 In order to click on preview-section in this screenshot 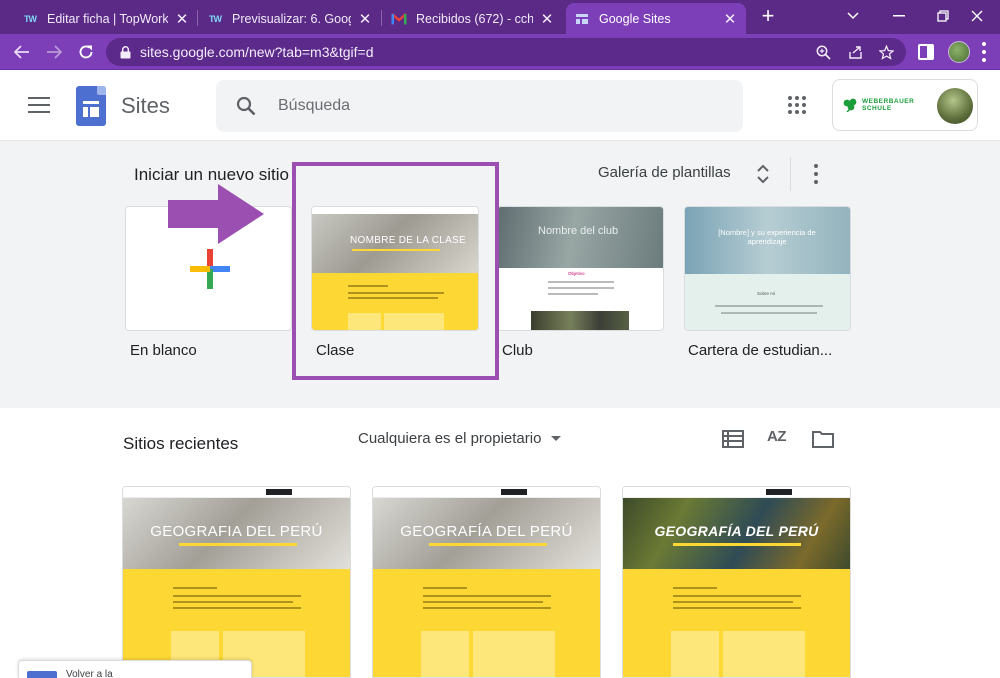, I will do `click(767, 302)`.